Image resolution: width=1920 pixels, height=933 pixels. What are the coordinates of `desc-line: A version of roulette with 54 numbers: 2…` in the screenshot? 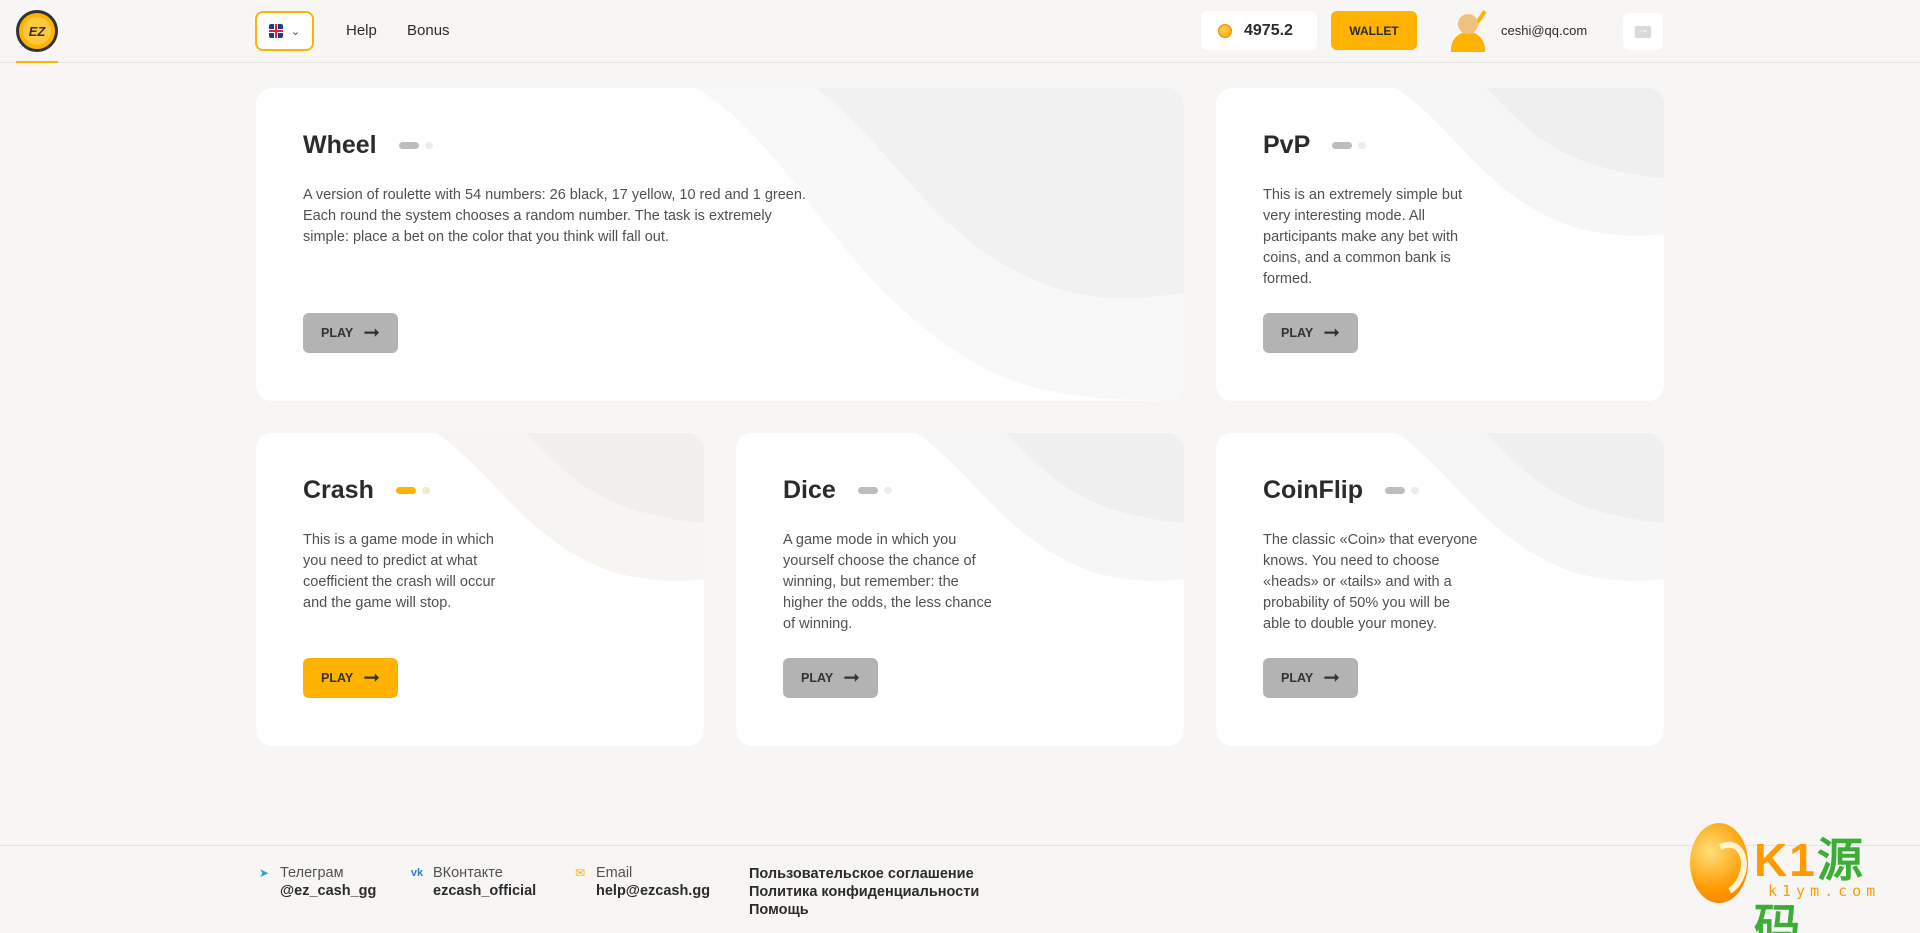 It's located at (554, 195).